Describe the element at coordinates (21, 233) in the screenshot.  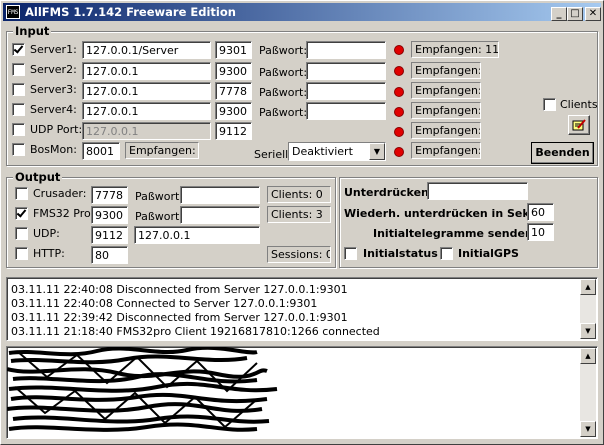
I see `output-udp-checkbox` at that location.